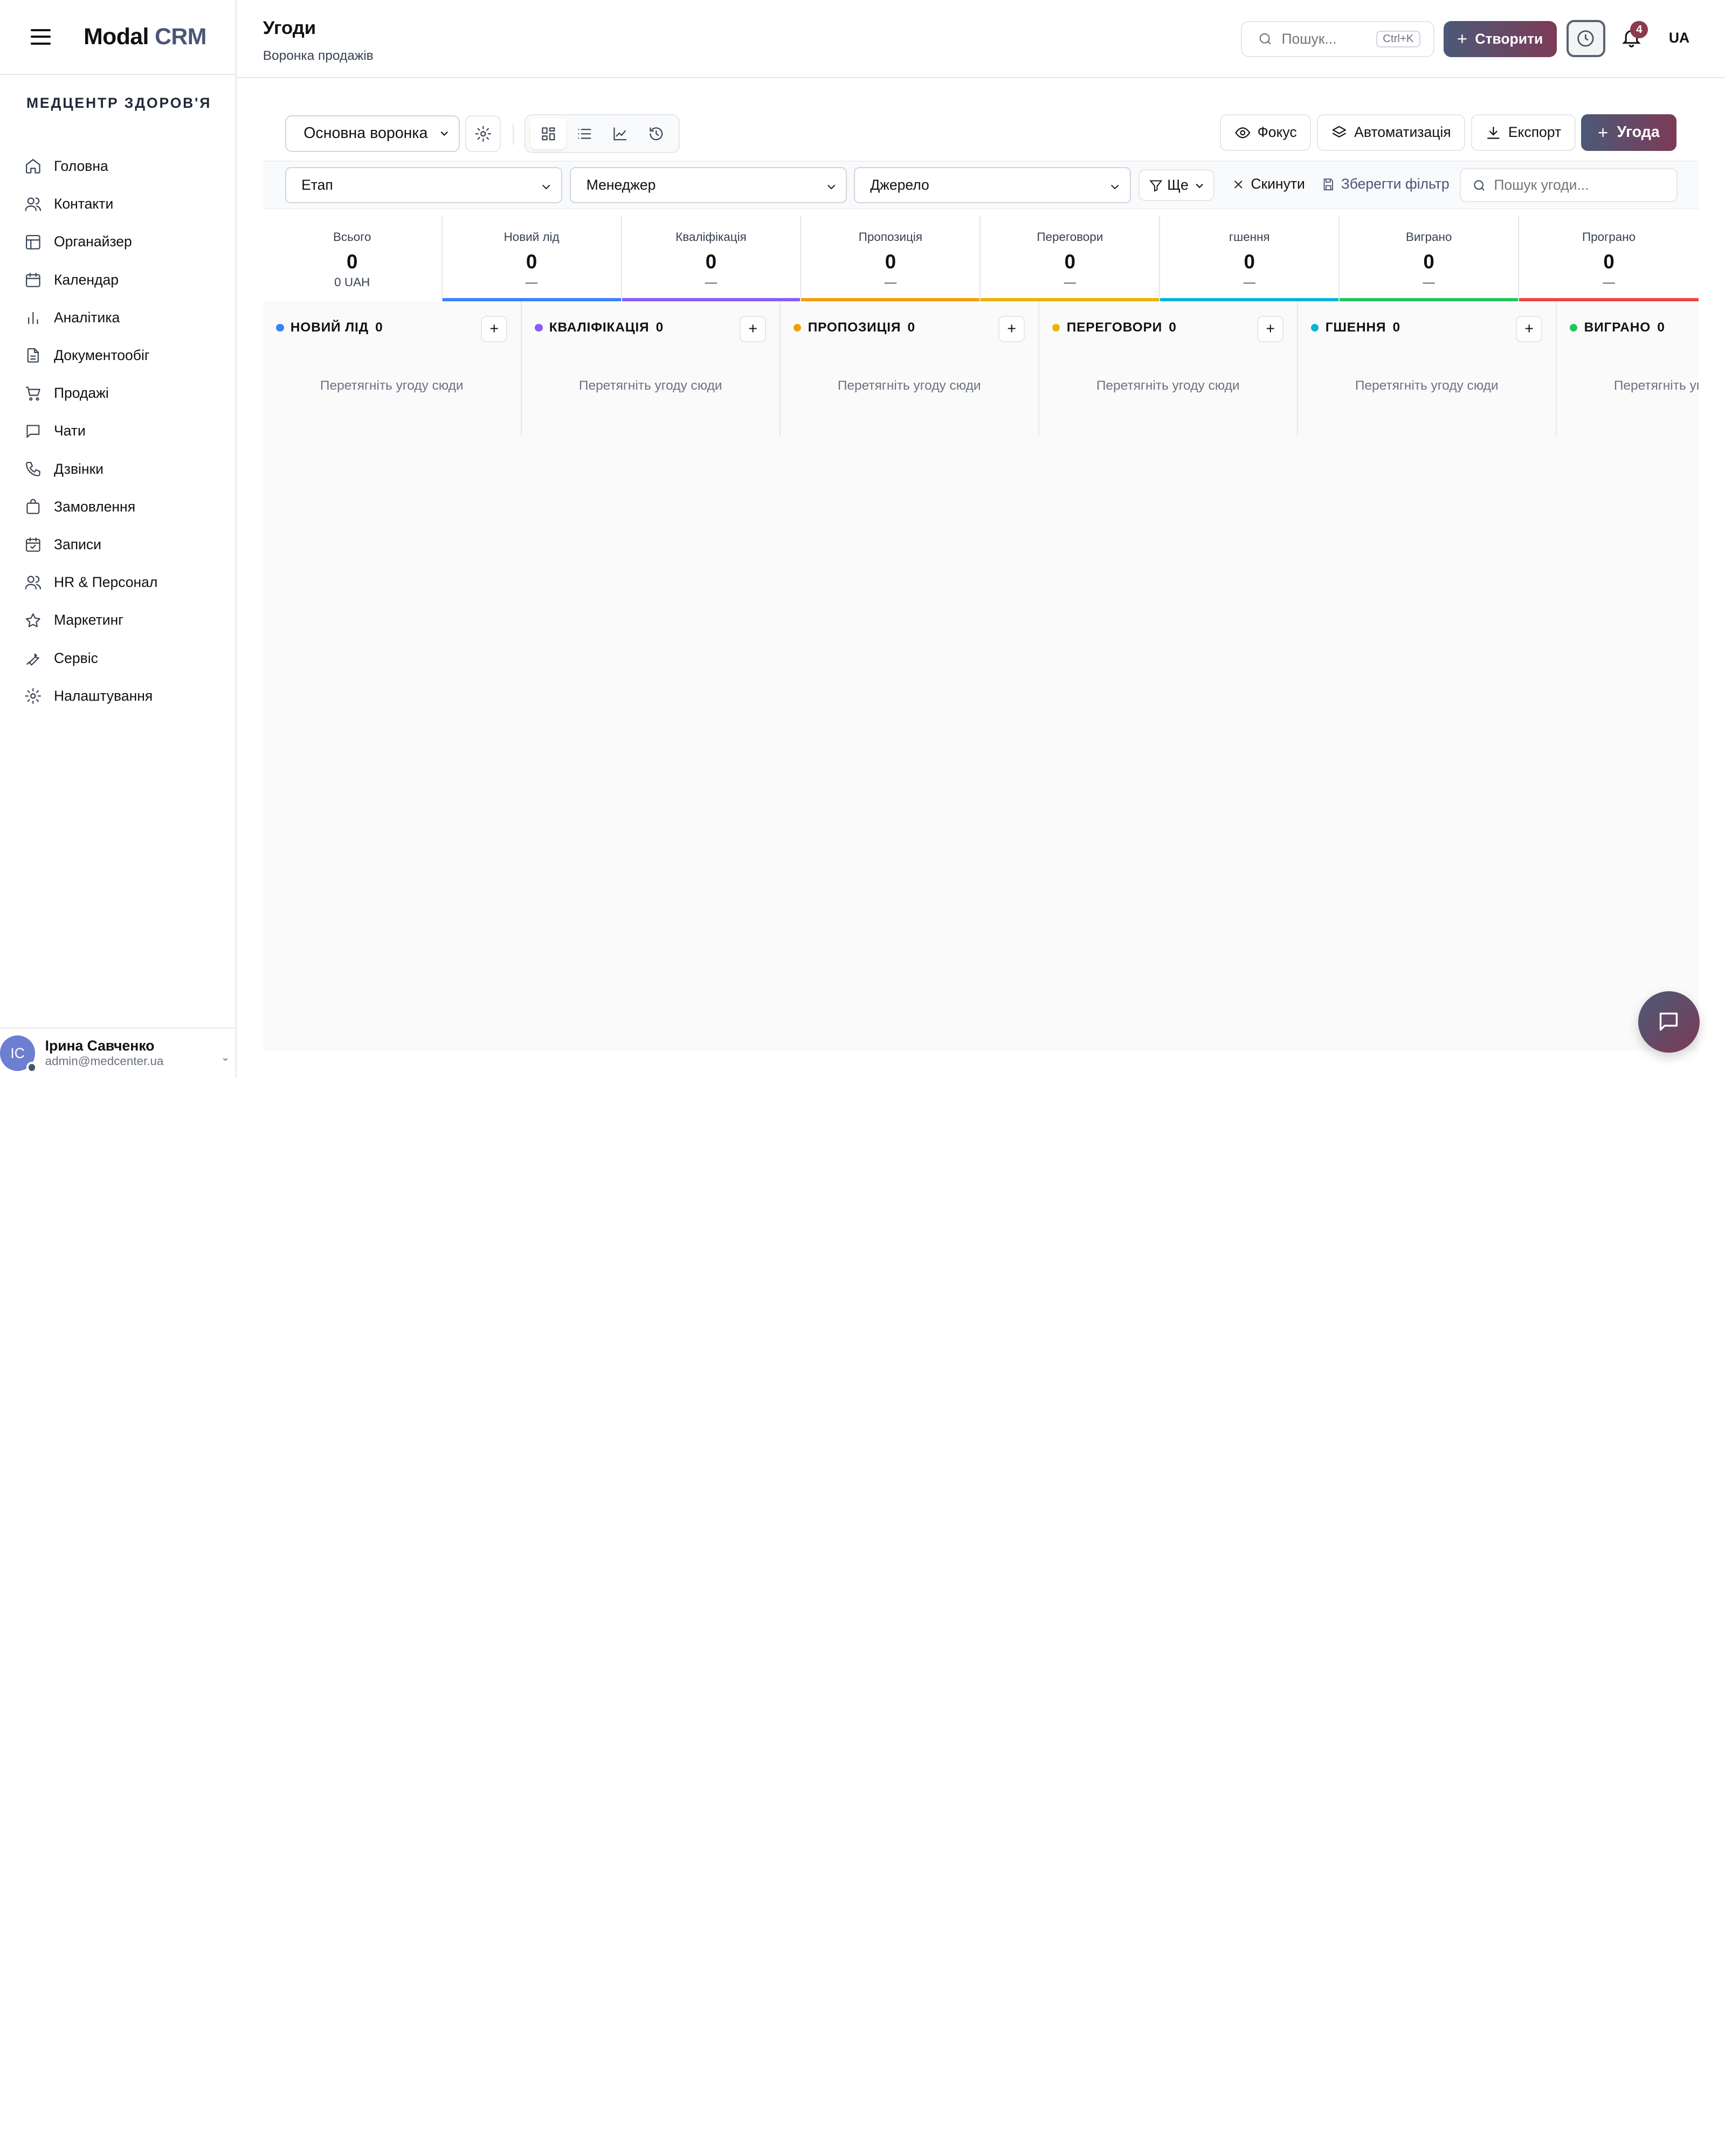  What do you see at coordinates (992, 185) in the screenshot?
I see `source-filter: Джерело` at bounding box center [992, 185].